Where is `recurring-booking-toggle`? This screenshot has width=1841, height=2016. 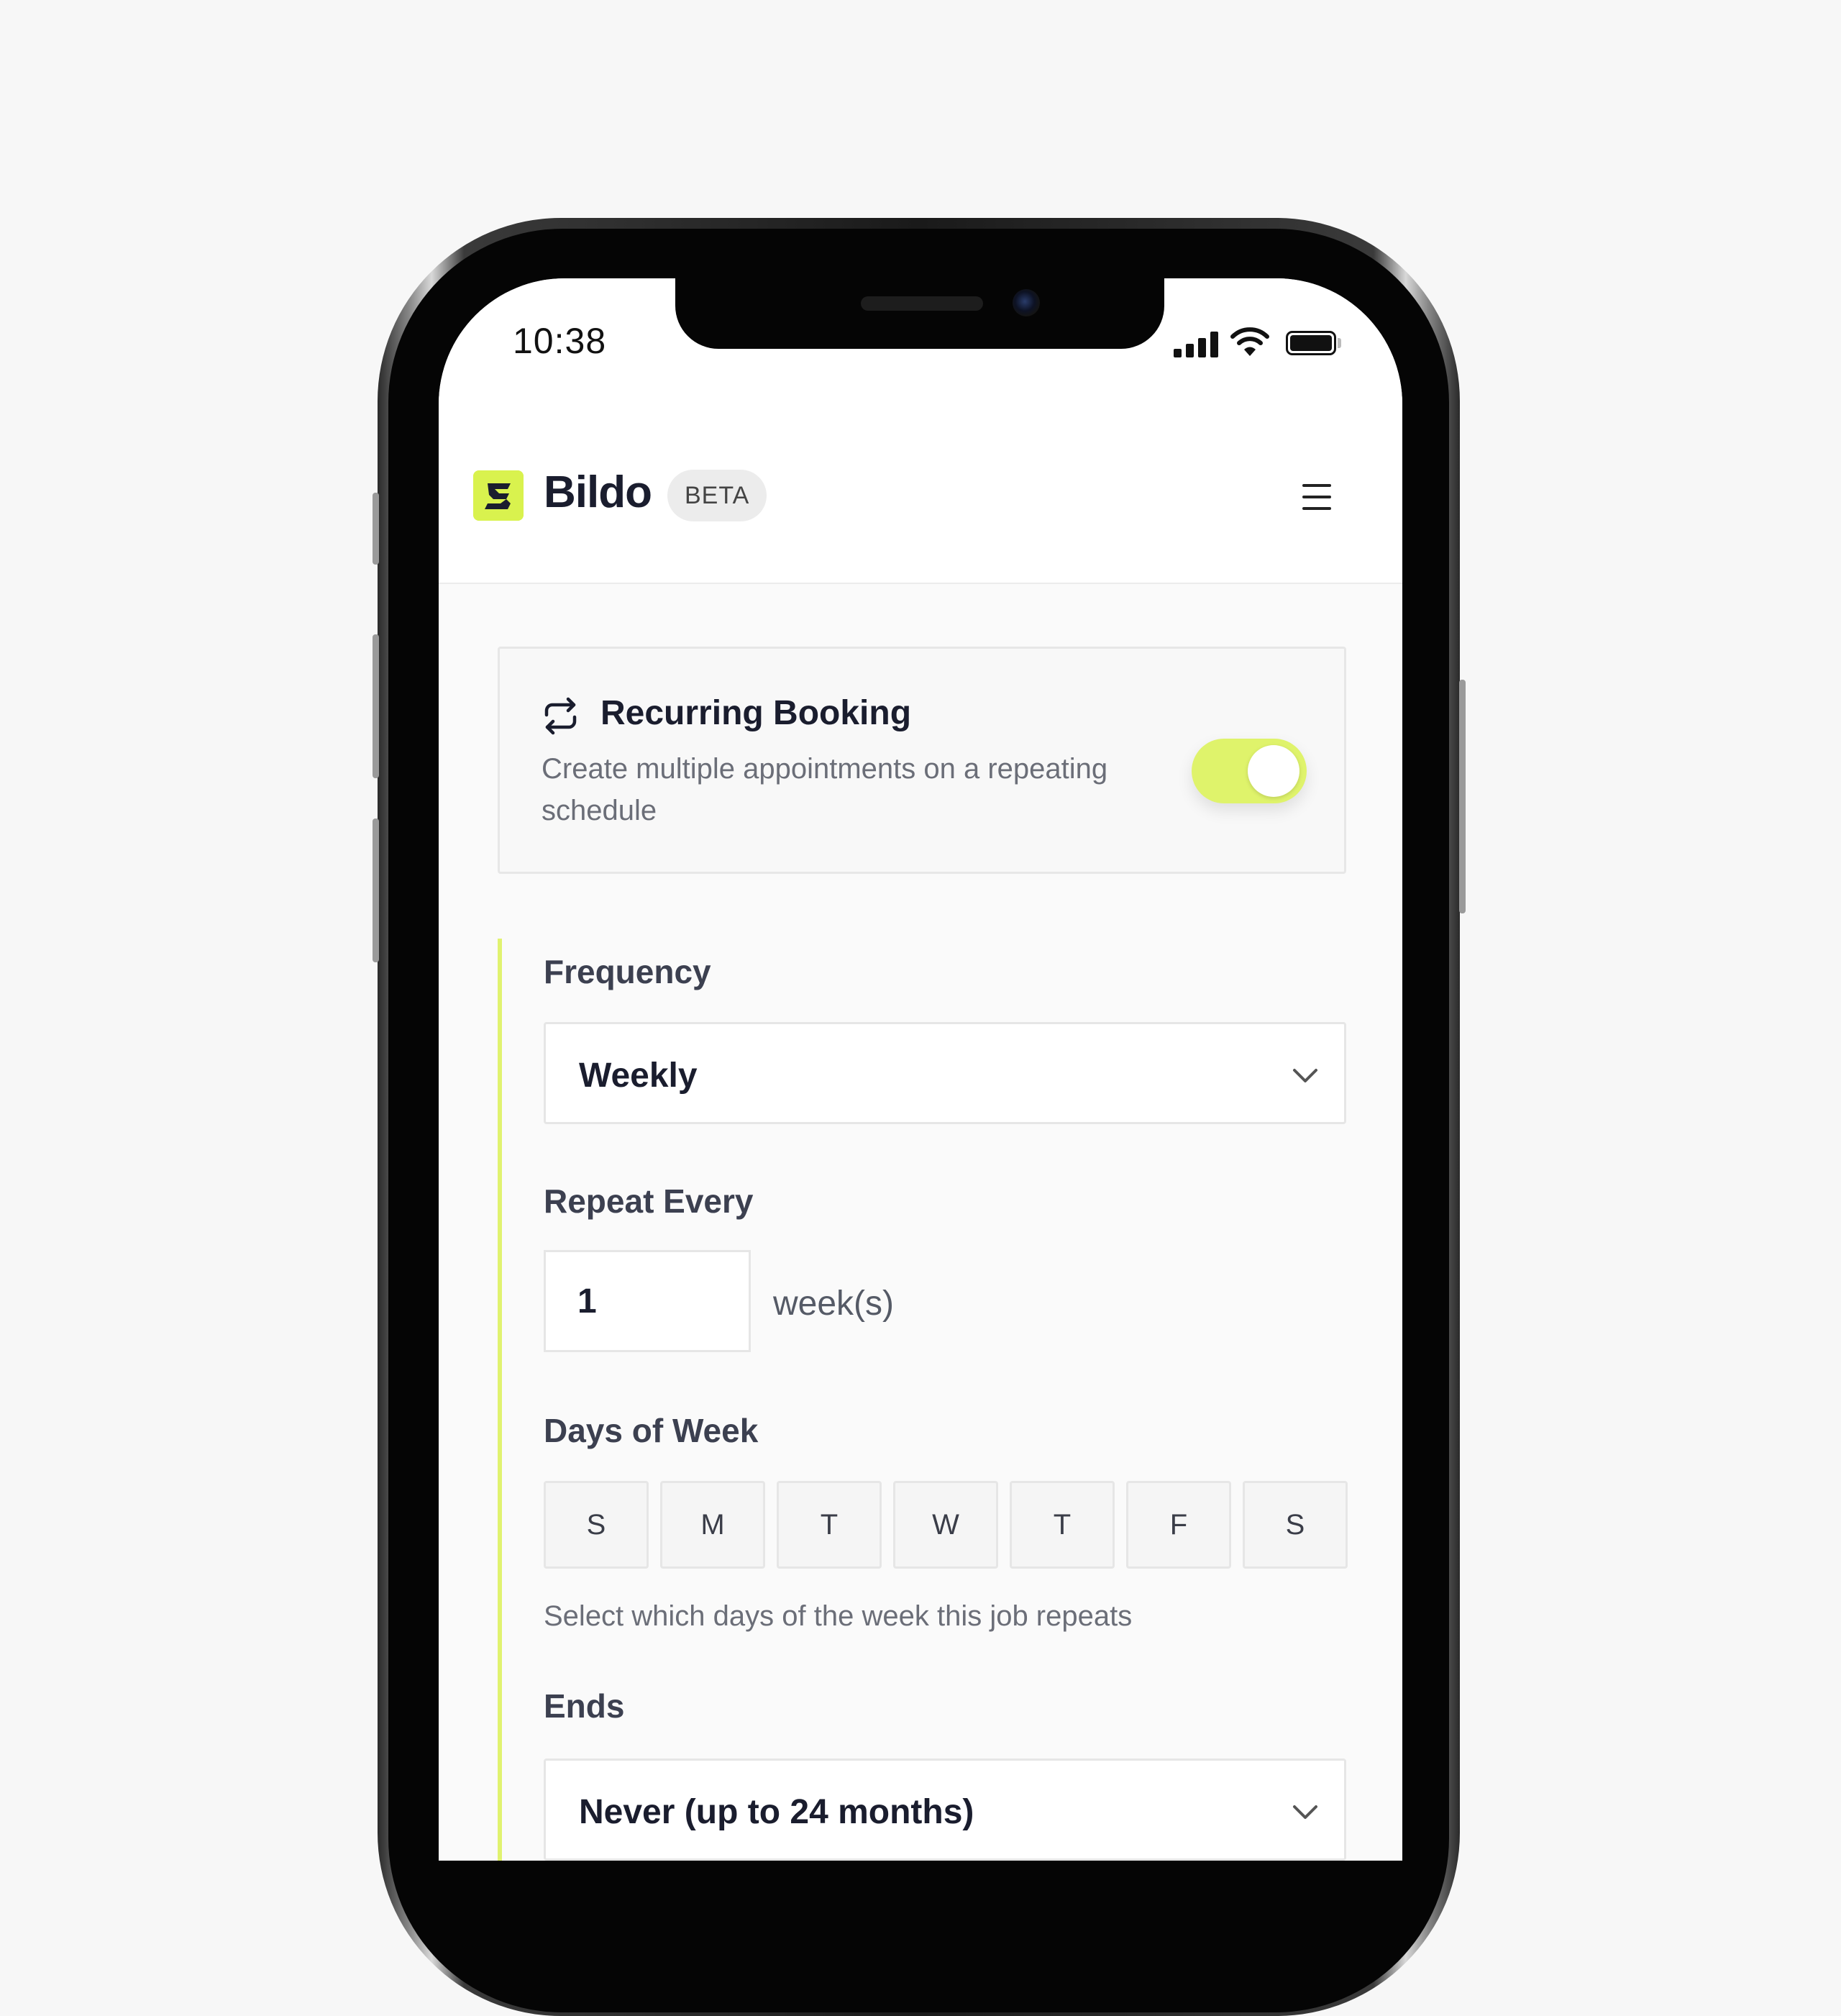
recurring-booking-toggle is located at coordinates (1249, 771).